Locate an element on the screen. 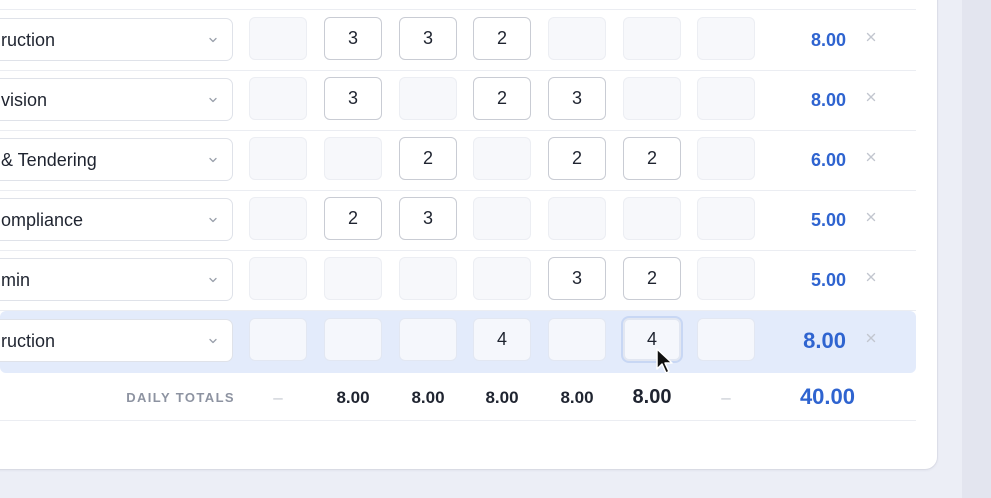  timesheet-row: ompliance 2 3 5.00 is located at coordinates (458, 220).